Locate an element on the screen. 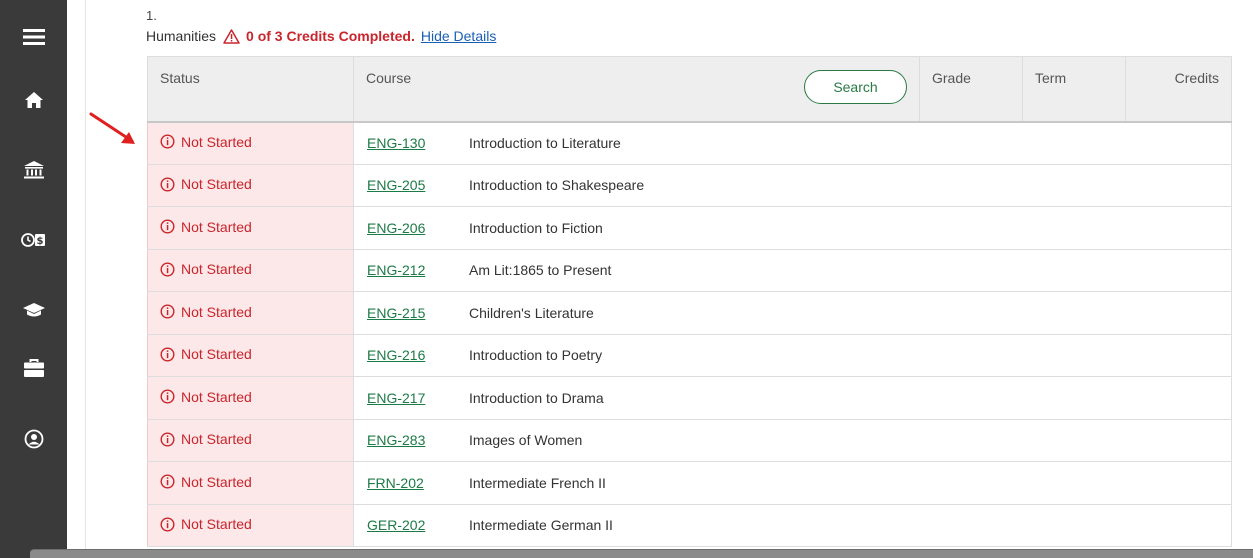 The image size is (1253, 558). hide-details-link: Hide Details is located at coordinates (458, 36).